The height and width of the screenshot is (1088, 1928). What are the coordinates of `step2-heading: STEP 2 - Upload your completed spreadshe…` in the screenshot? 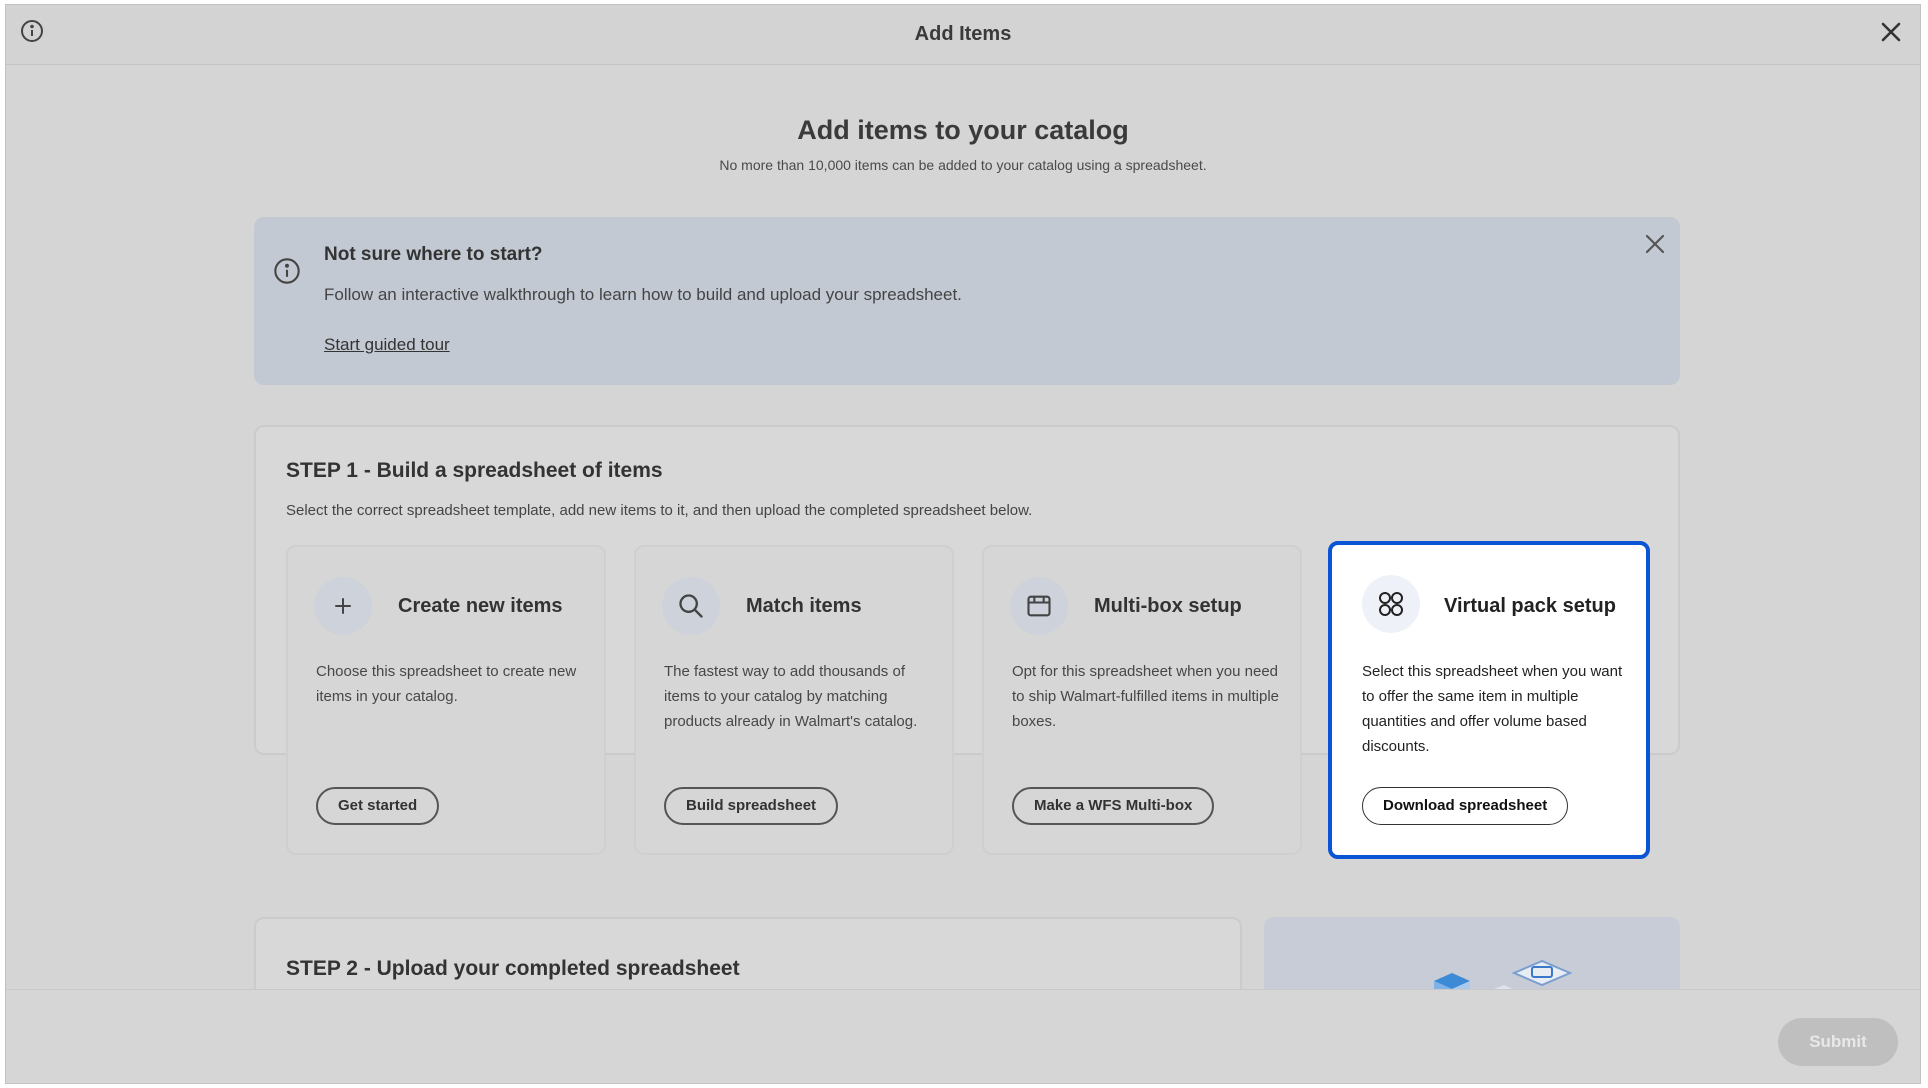 It's located at (513, 968).